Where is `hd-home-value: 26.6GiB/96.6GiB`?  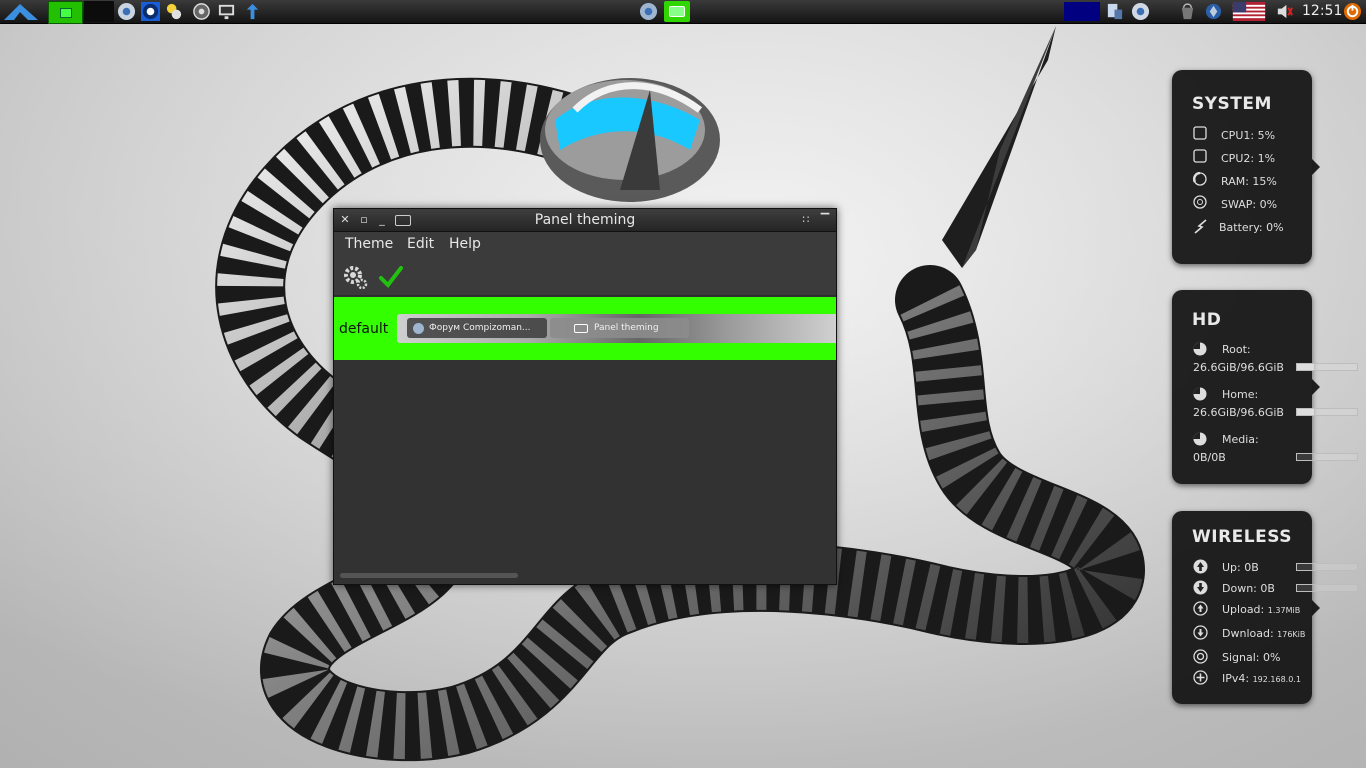 hd-home-value: 26.6GiB/96.6GiB is located at coordinates (1238, 412).